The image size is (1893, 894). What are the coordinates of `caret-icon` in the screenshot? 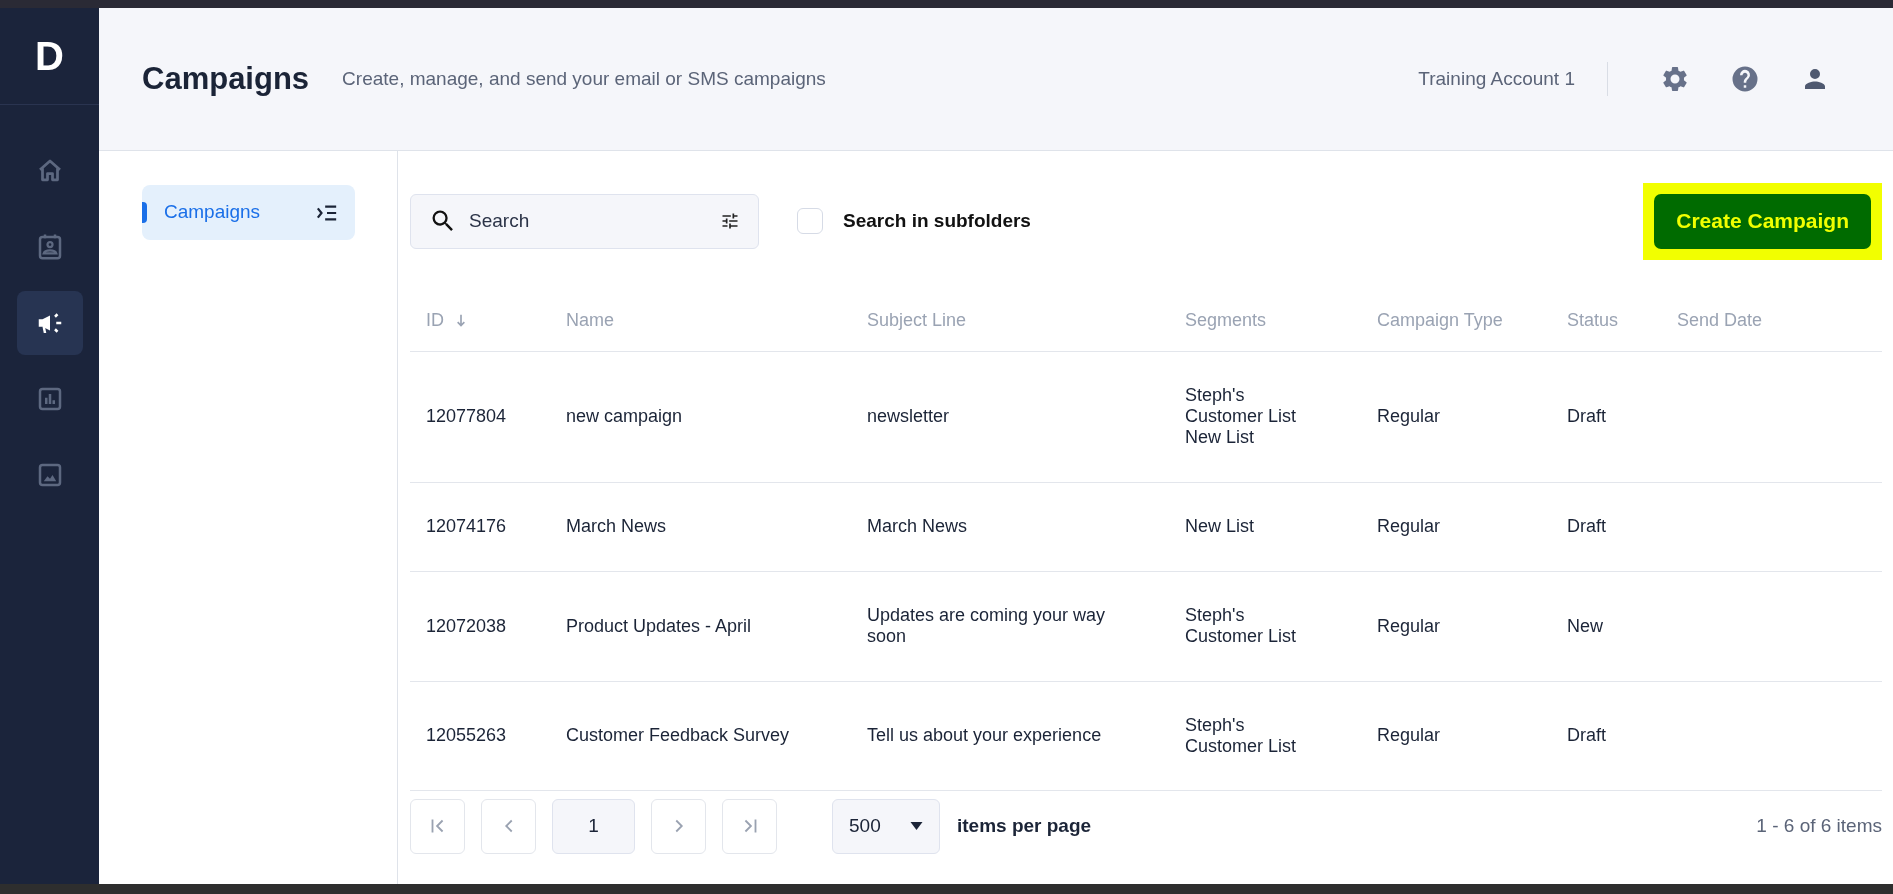 It's located at (916, 826).